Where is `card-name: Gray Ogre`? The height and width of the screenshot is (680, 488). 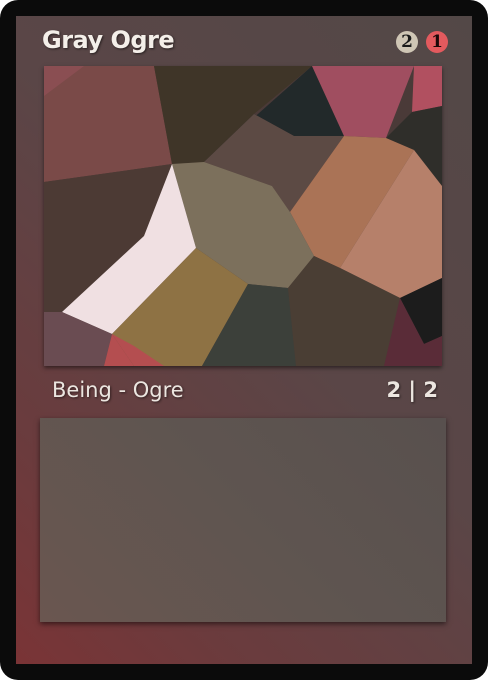 card-name: Gray Ogre is located at coordinates (108, 40).